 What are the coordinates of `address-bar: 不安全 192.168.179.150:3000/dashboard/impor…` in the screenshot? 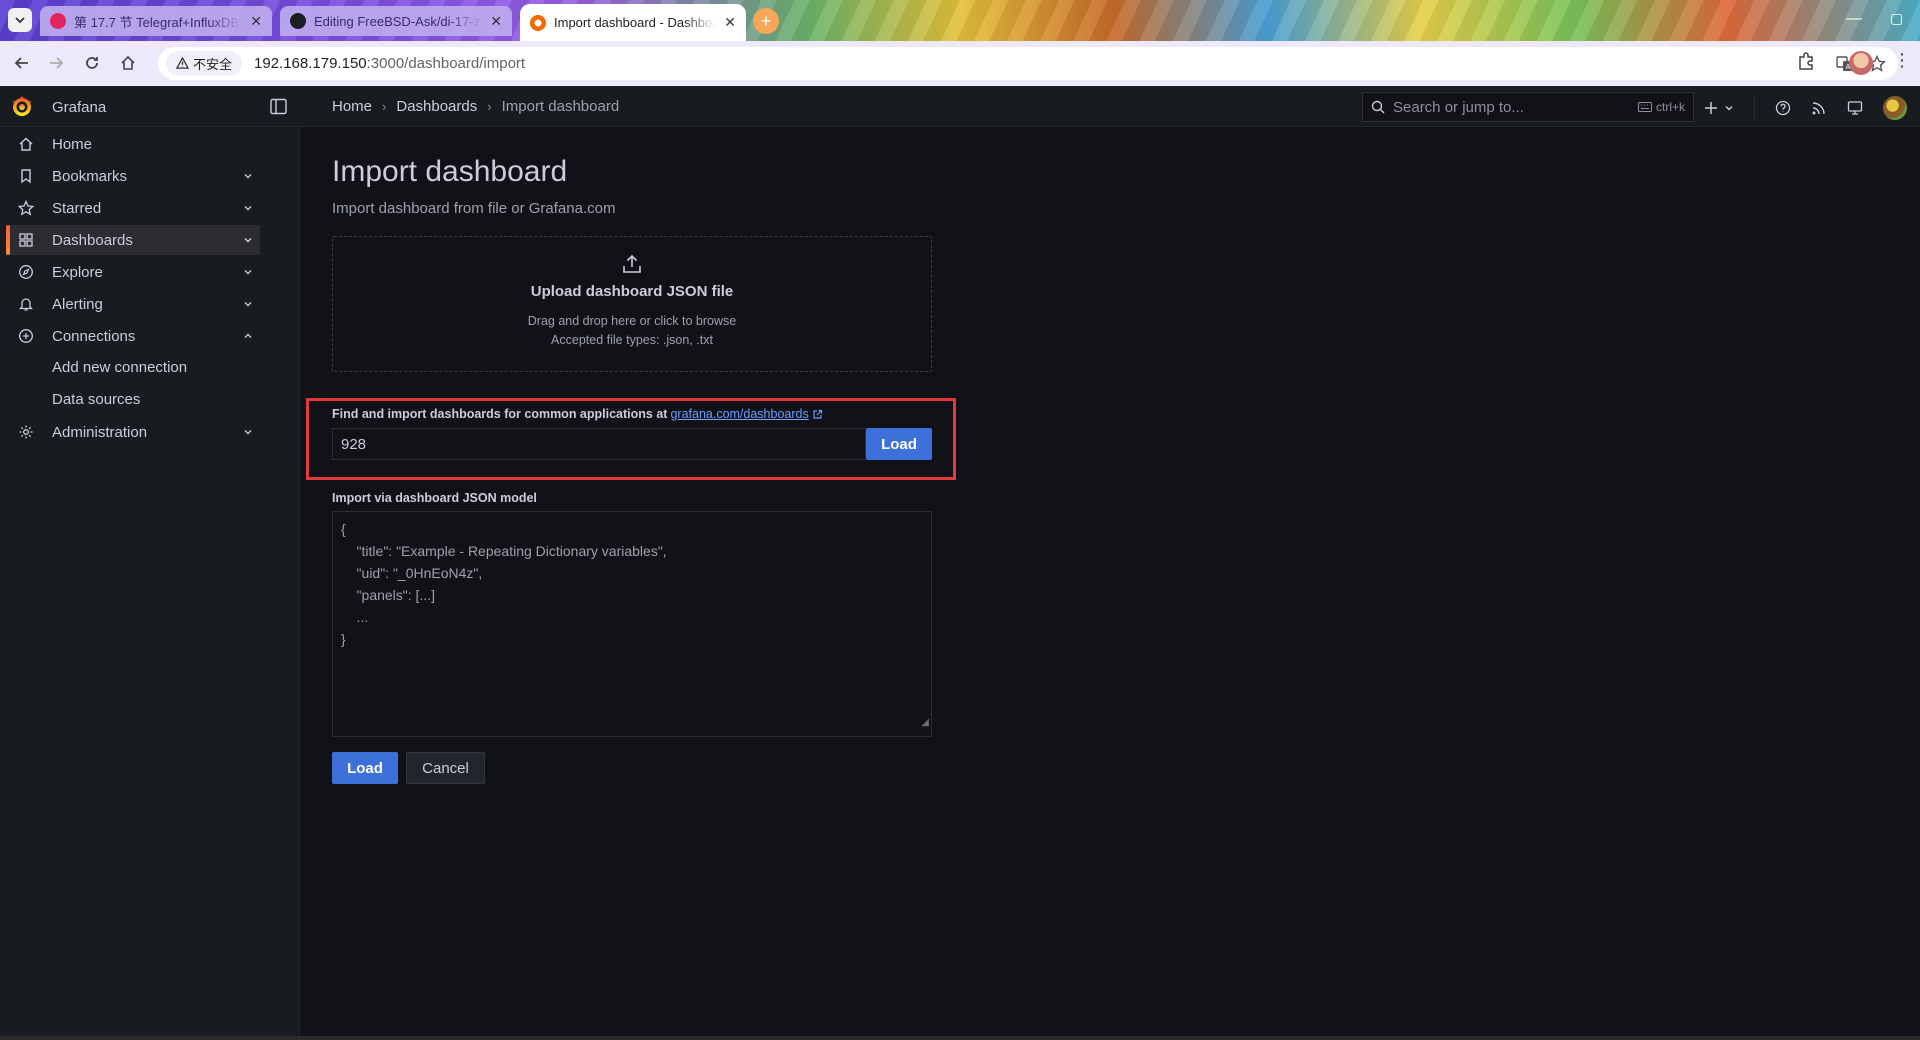 It's located at (1028, 63).